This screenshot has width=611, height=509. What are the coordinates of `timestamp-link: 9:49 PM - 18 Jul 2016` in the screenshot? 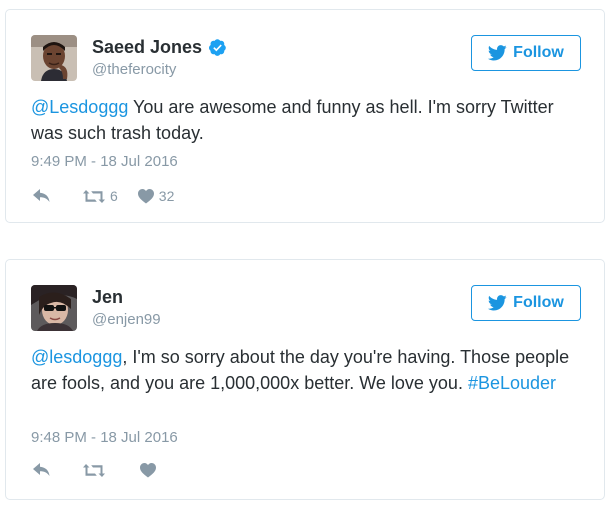 It's located at (104, 161).